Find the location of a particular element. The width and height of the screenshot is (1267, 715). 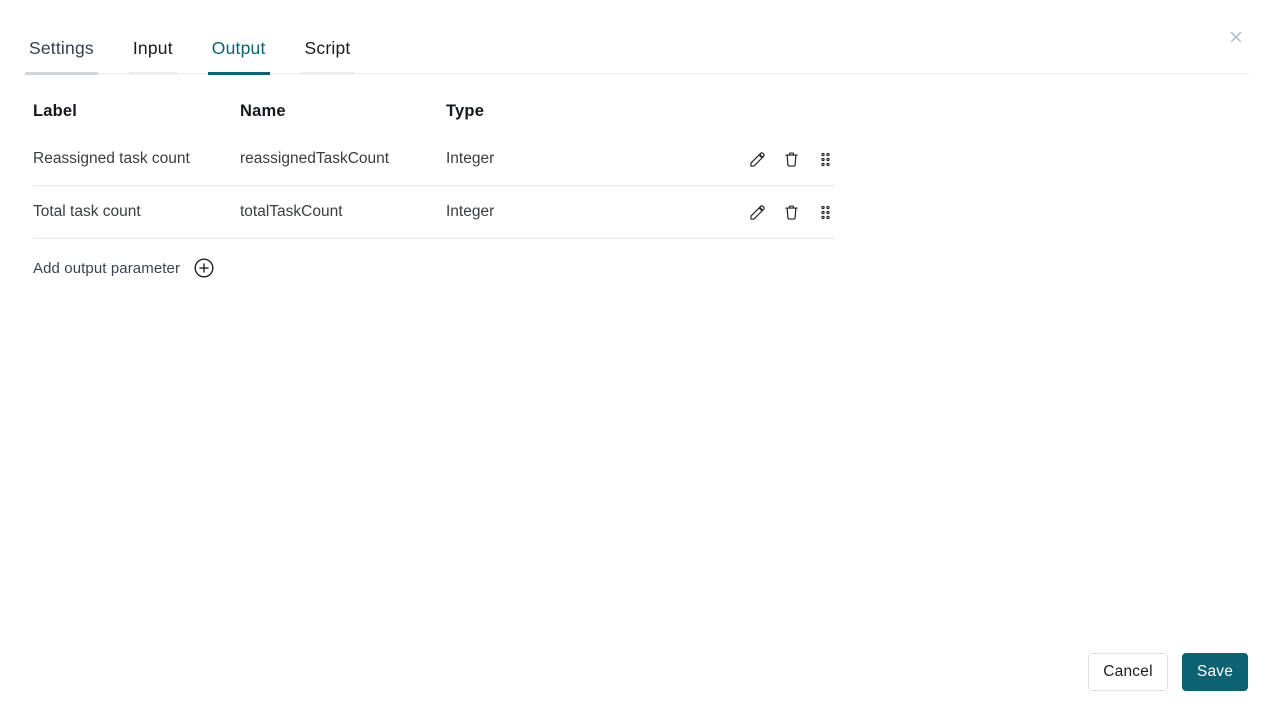

dialog-footer: Cancel Save is located at coordinates (1168, 672).